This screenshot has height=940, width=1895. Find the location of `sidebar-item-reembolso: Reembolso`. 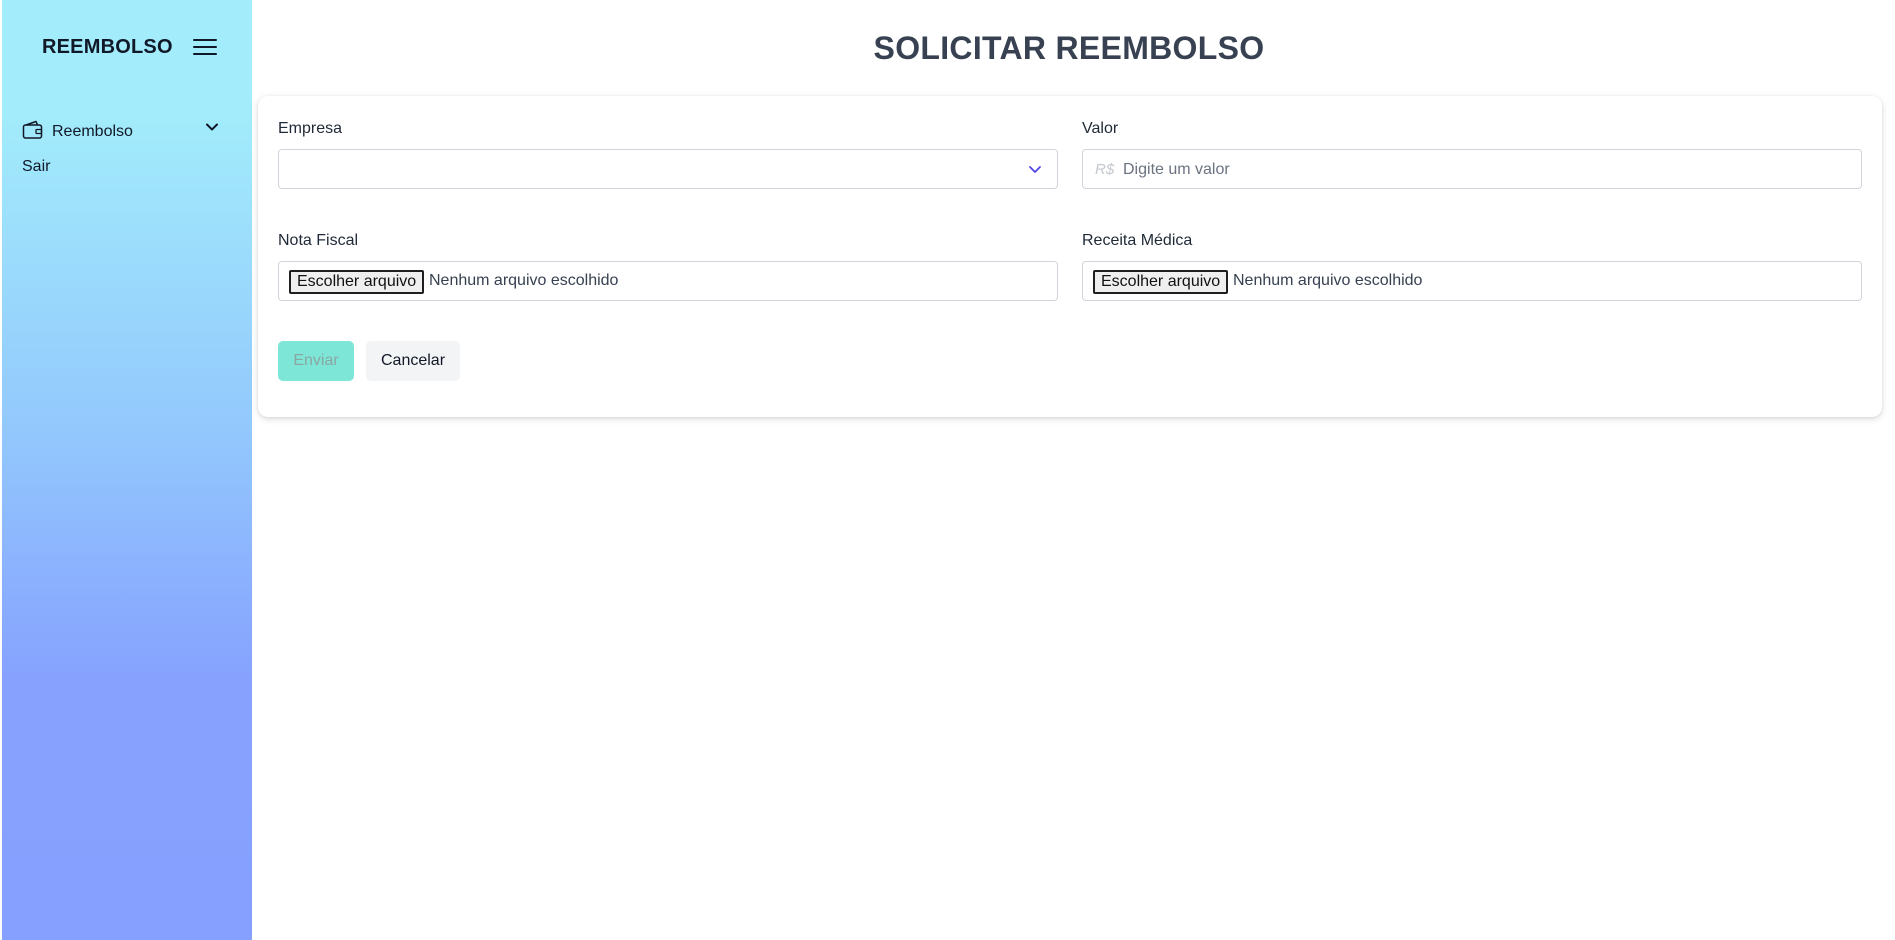

sidebar-item-reembolso: Reembolso is located at coordinates (126, 132).